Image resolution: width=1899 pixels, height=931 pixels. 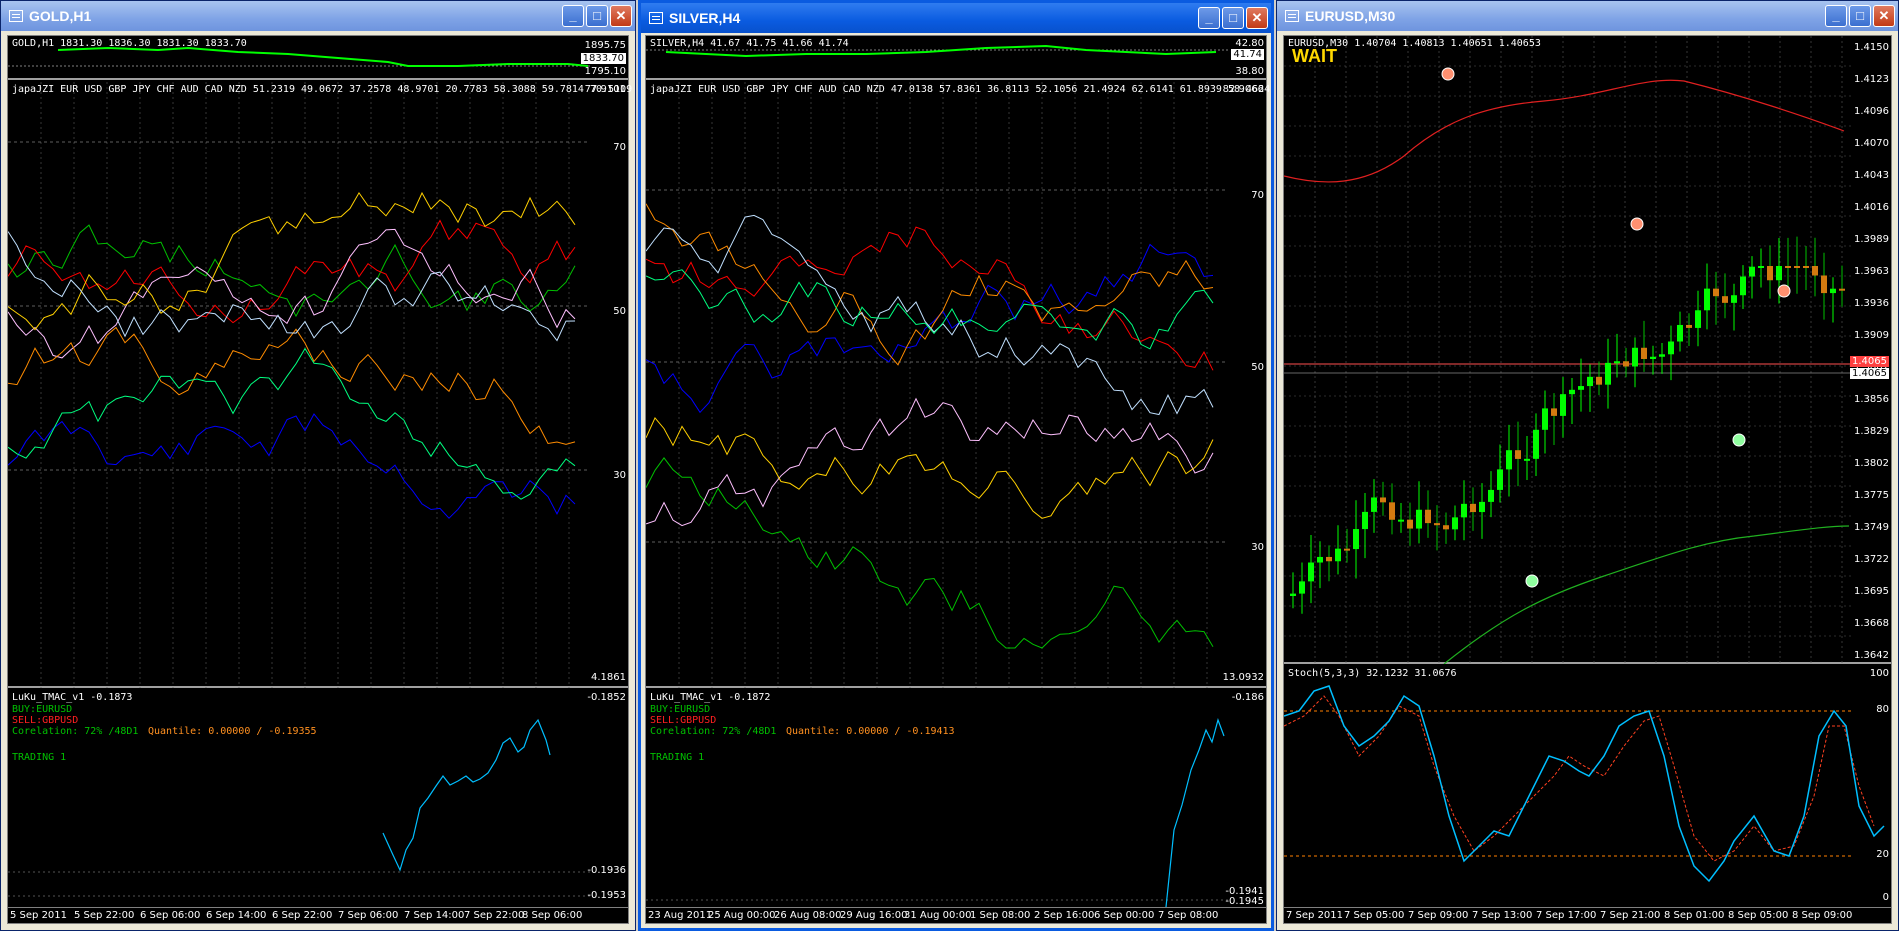 I want to click on sell-signal: SELL:GBPUSD, so click(x=683, y=720).